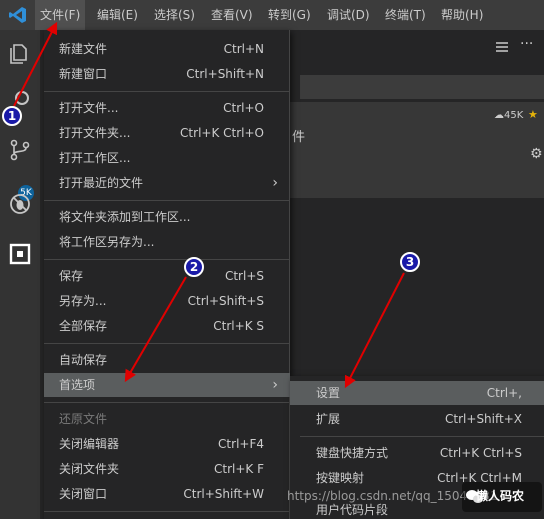  I want to click on menu-file: 文件(F), so click(60, 15).